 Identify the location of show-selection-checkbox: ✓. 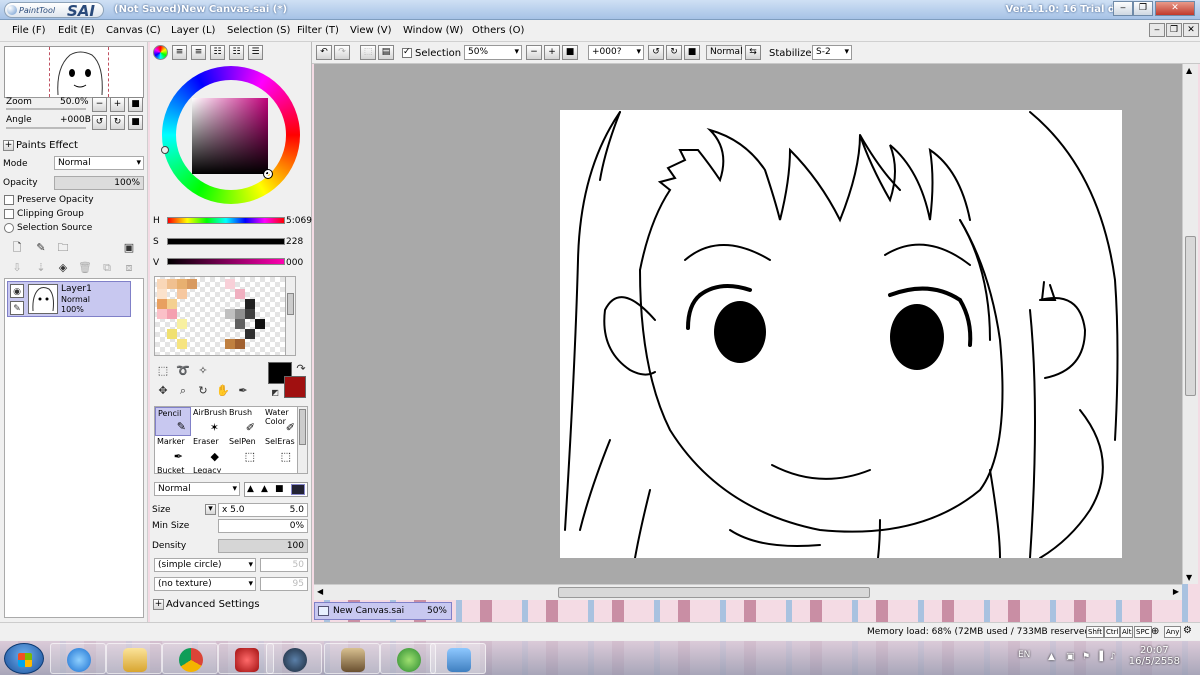
(407, 52).